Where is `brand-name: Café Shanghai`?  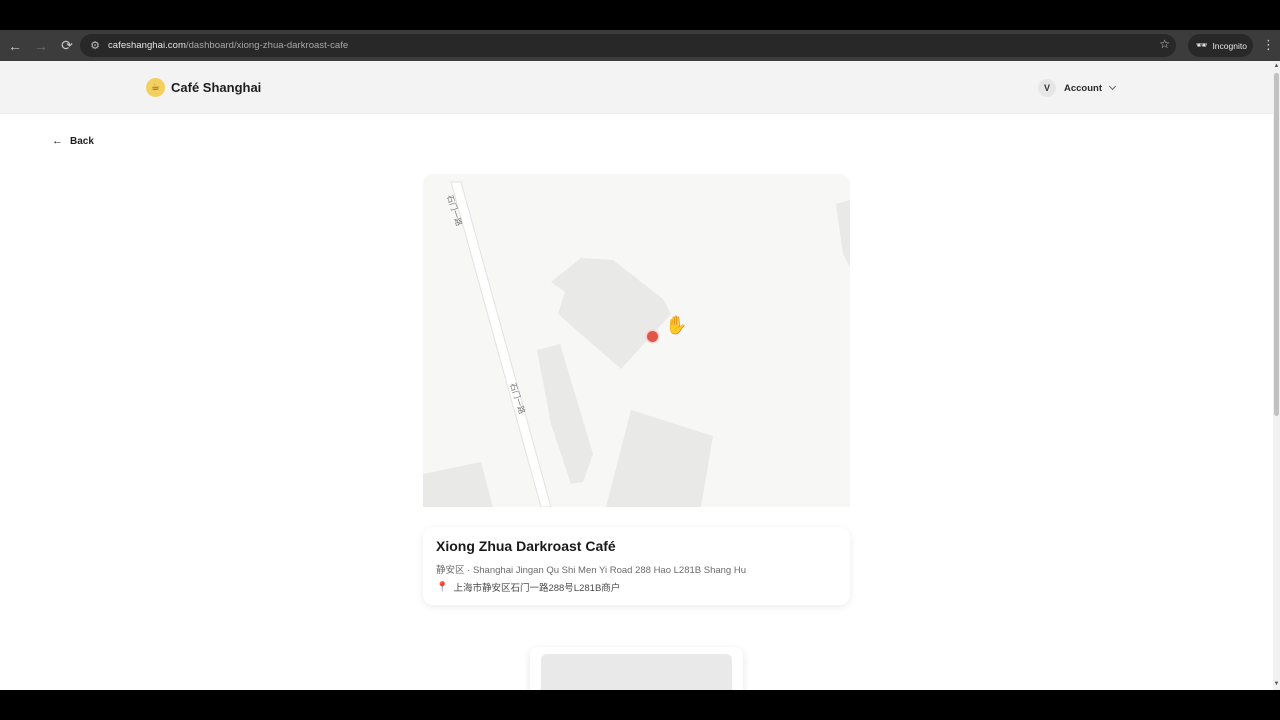 brand-name: Café Shanghai is located at coordinates (216, 87).